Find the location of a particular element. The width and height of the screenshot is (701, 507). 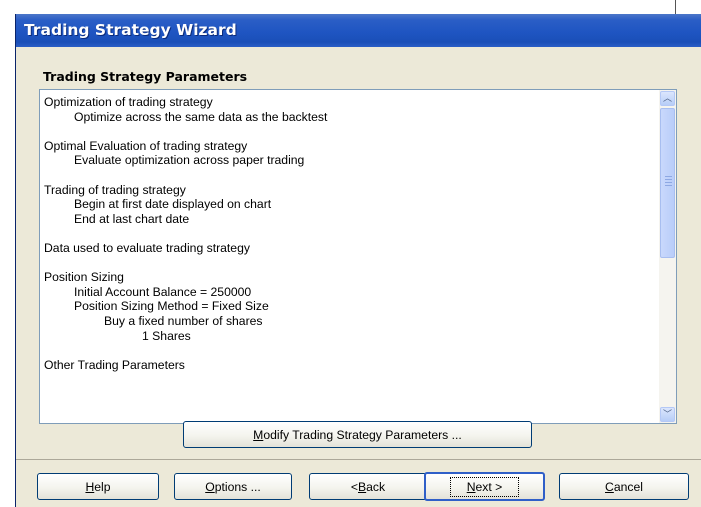

button-label: ack is located at coordinates (376, 486).